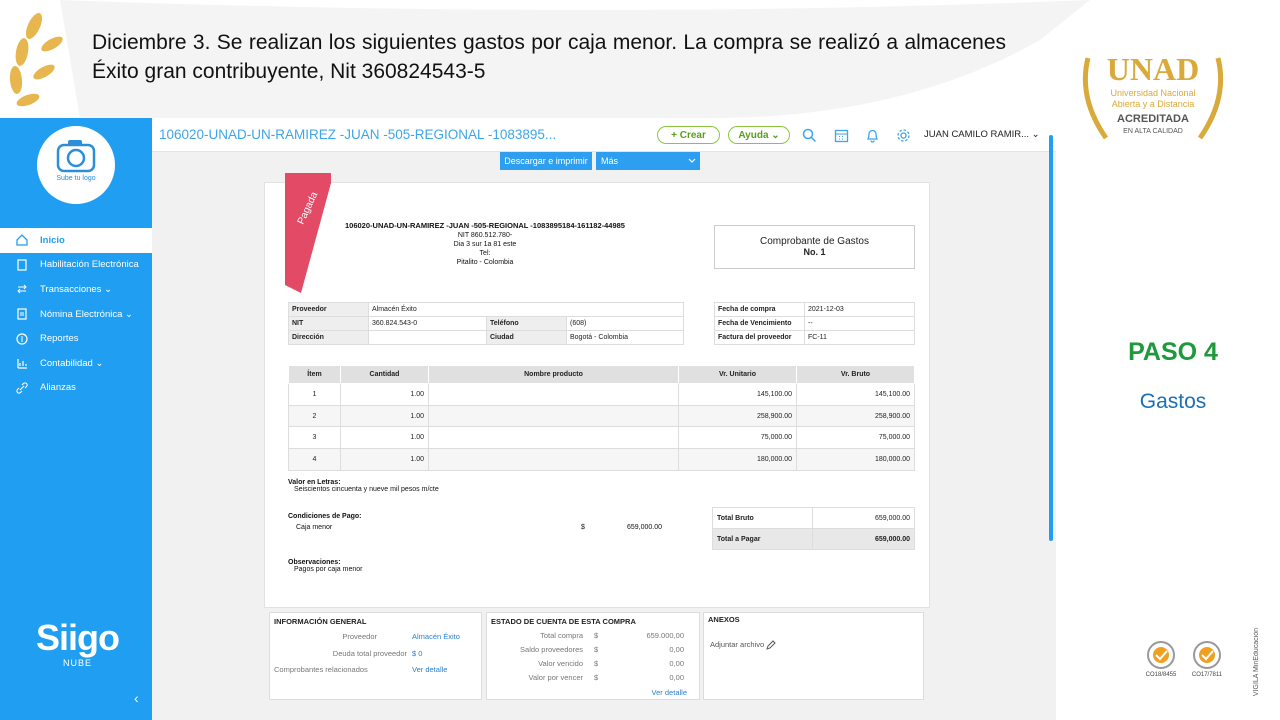 The image size is (1280, 720). What do you see at coordinates (1153, 69) in the screenshot?
I see `unad-wordmark: UNAD` at bounding box center [1153, 69].